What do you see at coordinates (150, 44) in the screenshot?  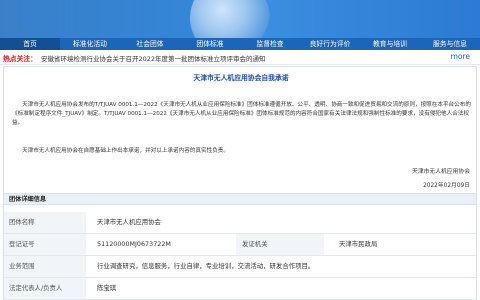 I see `nav-social-groups: 社会团体` at bounding box center [150, 44].